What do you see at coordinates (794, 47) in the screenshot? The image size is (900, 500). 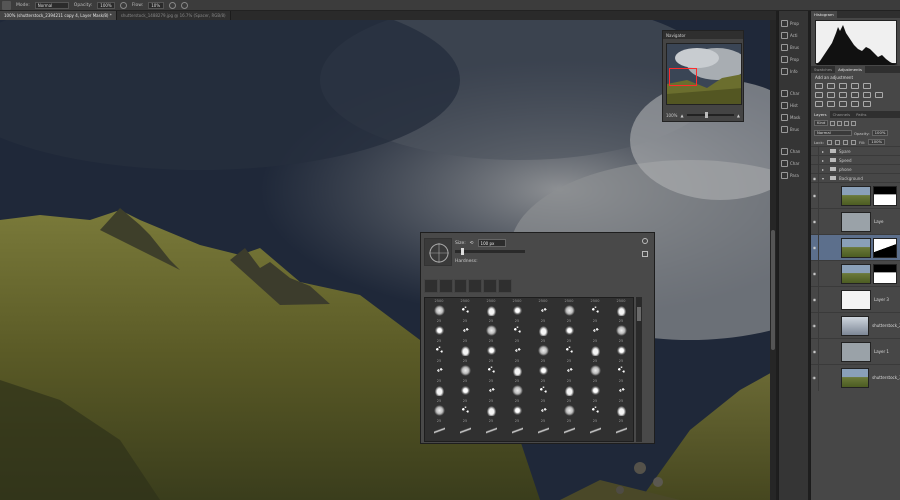 I see `panel-button-brush: Brus` at bounding box center [794, 47].